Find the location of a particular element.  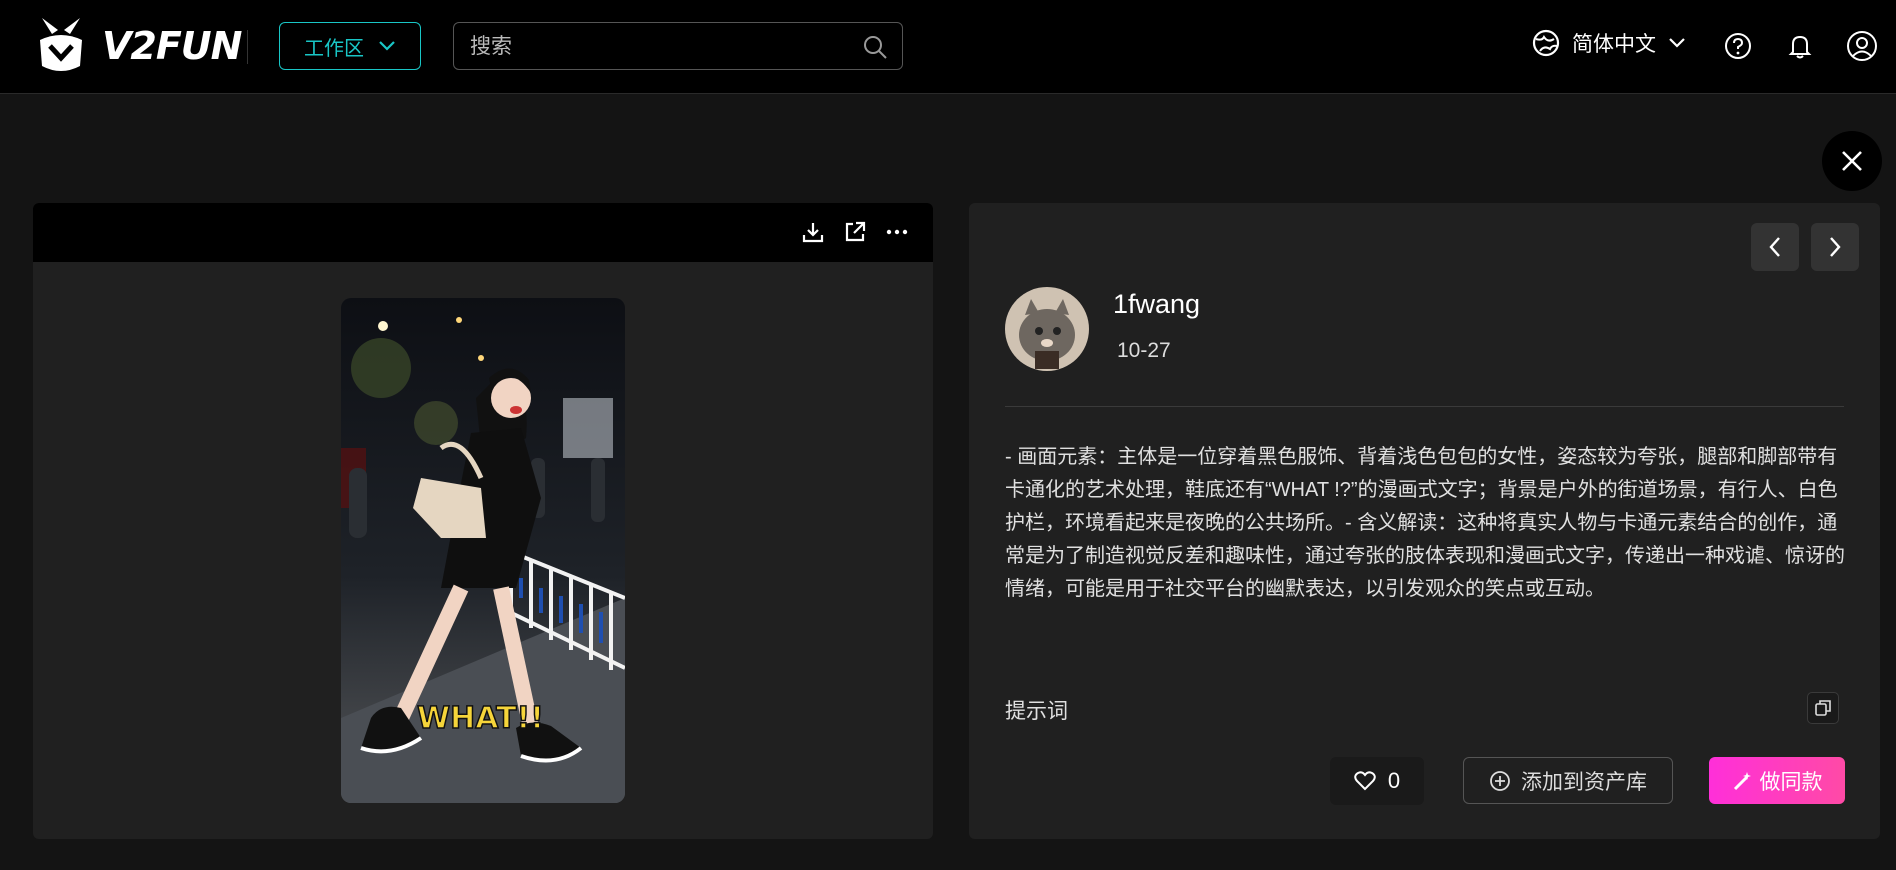

avatar-image is located at coordinates (1047, 329).